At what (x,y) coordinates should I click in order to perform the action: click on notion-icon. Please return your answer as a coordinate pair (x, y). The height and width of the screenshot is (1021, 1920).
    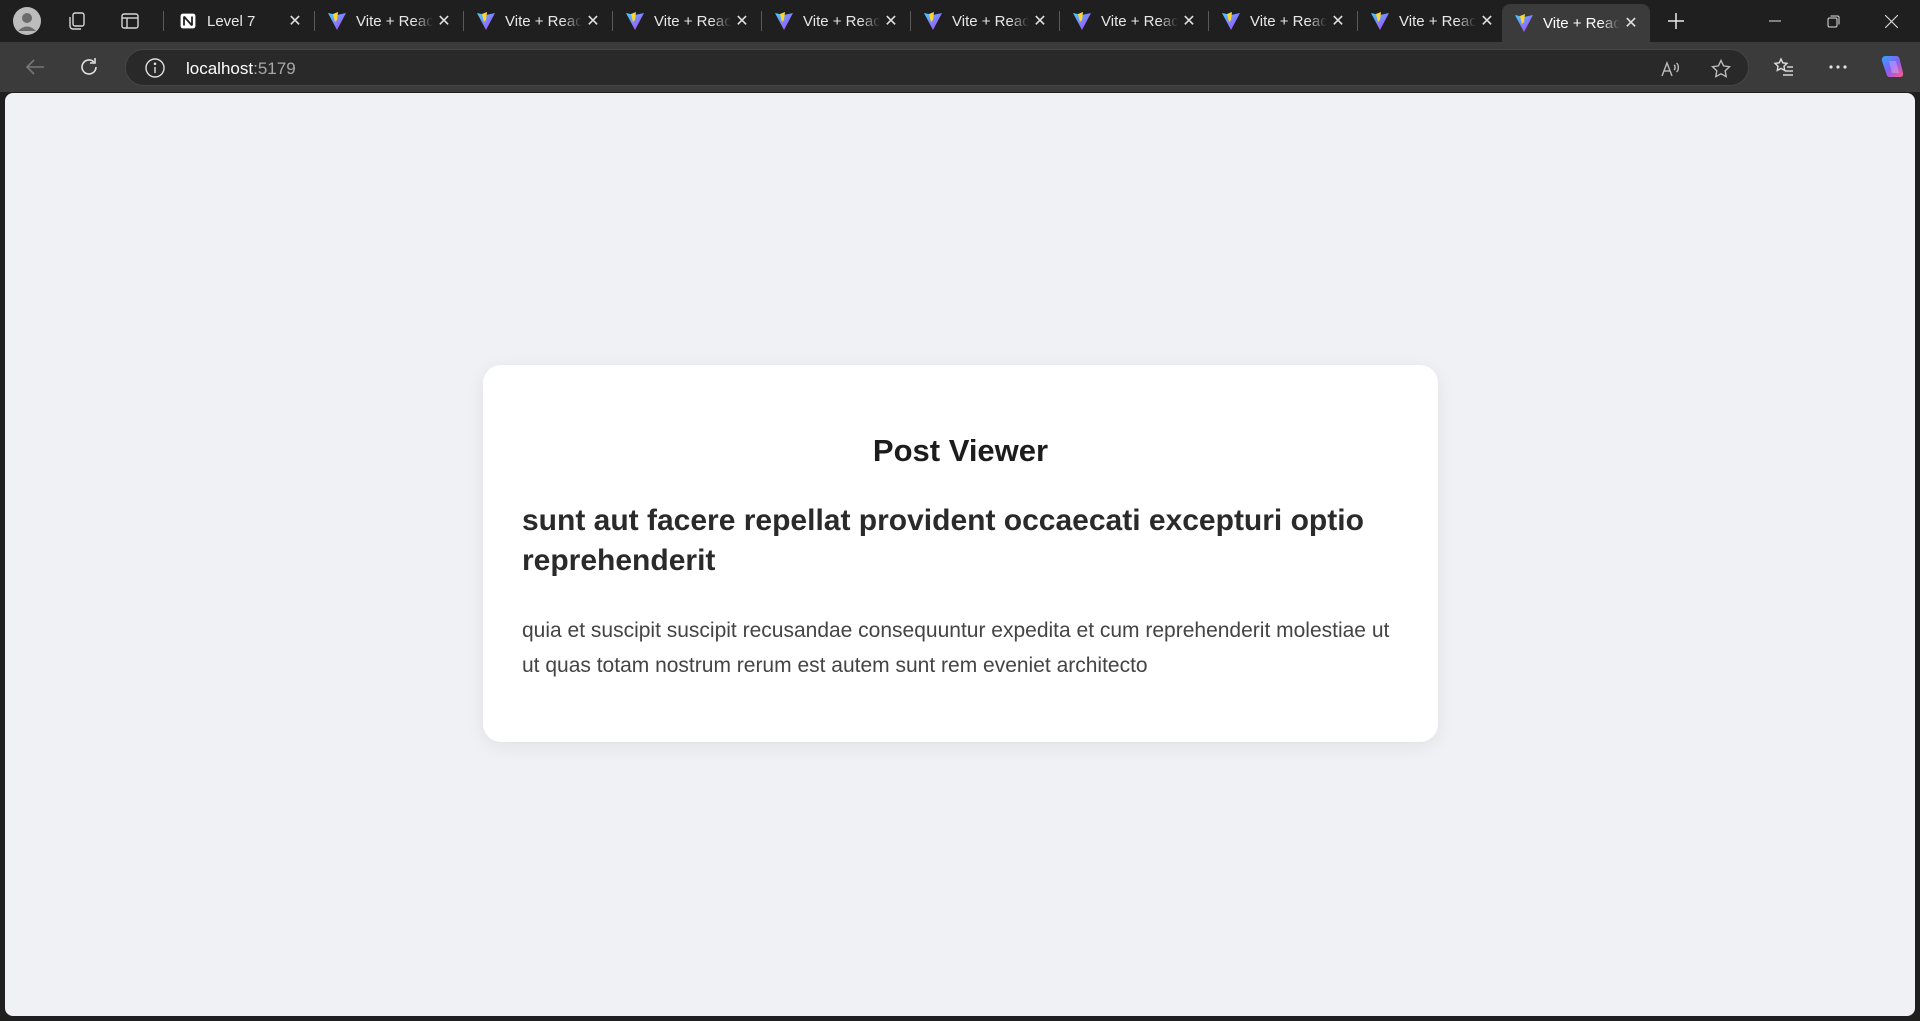
    Looking at the image, I should click on (188, 21).